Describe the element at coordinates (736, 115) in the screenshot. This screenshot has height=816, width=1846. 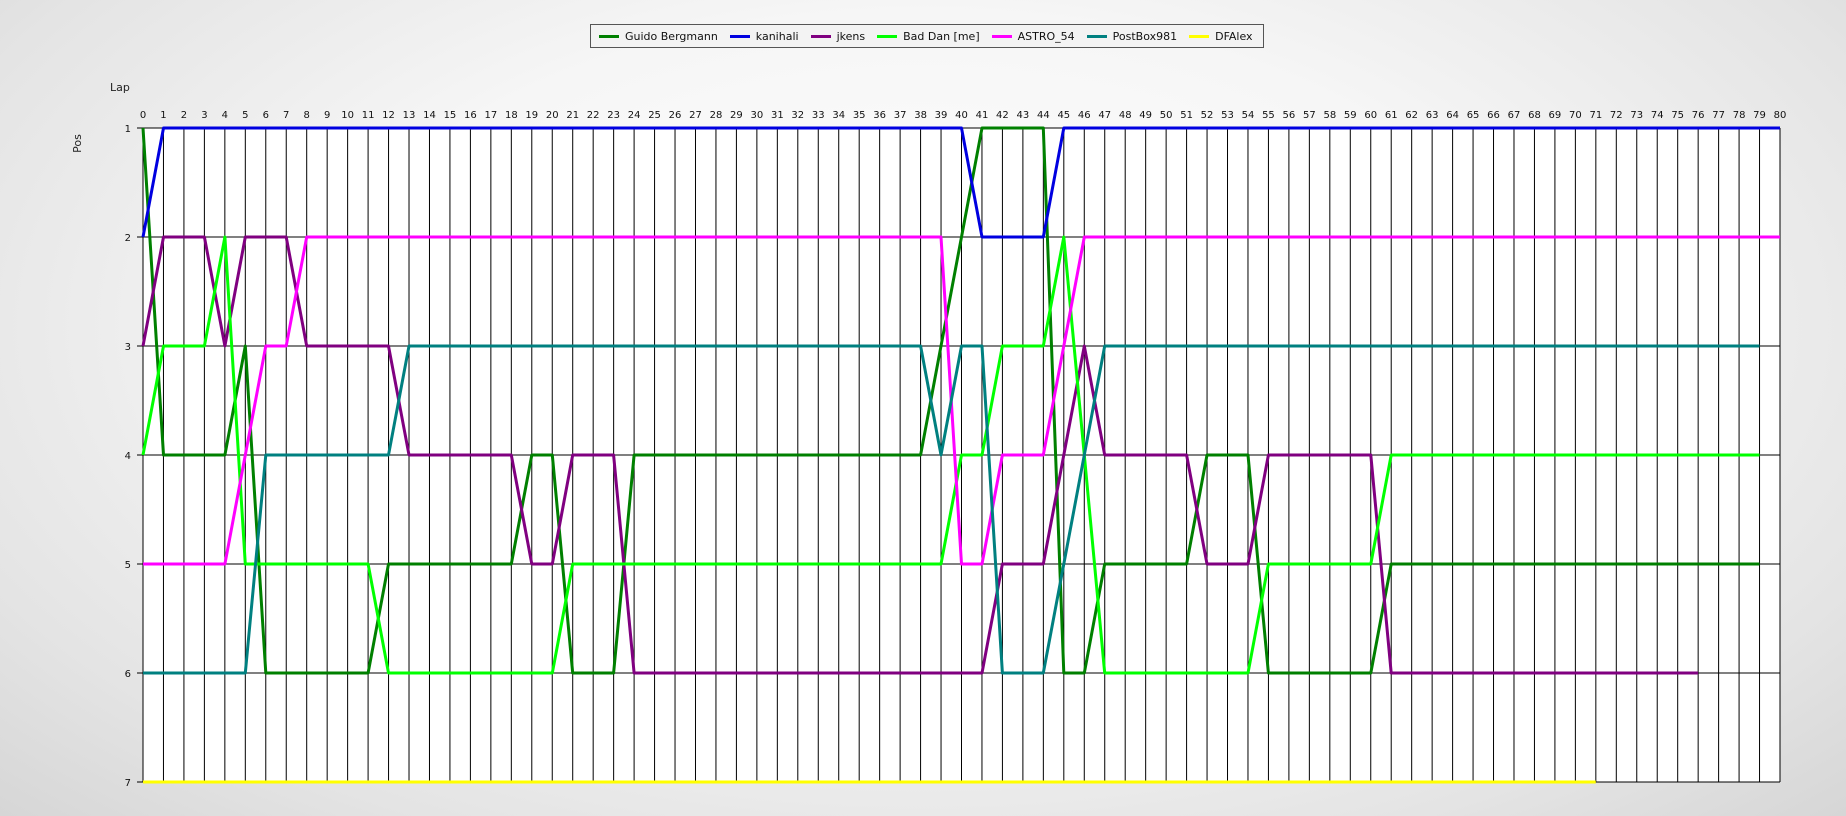
I see `x-tick-label: 29` at that location.